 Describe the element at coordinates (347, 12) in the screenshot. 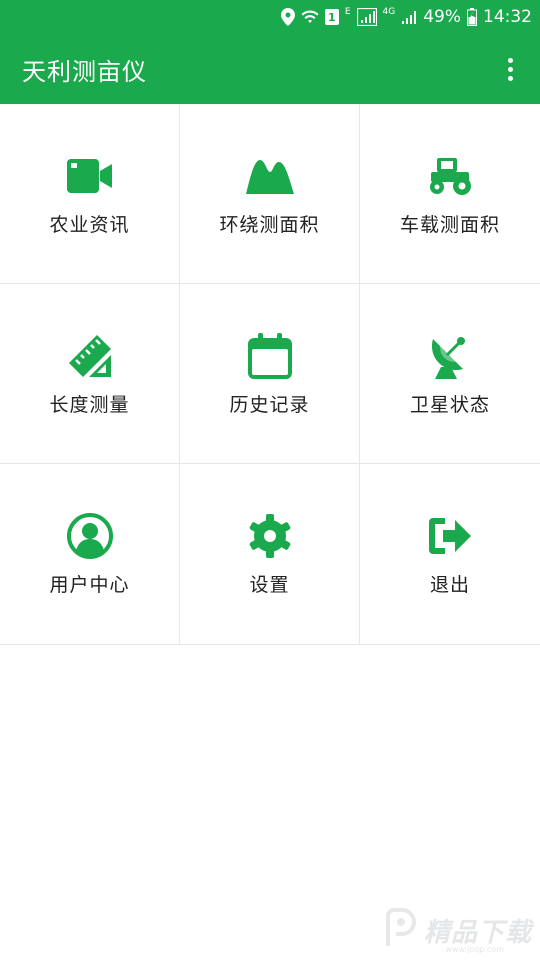

I see `network-type-e: E` at that location.